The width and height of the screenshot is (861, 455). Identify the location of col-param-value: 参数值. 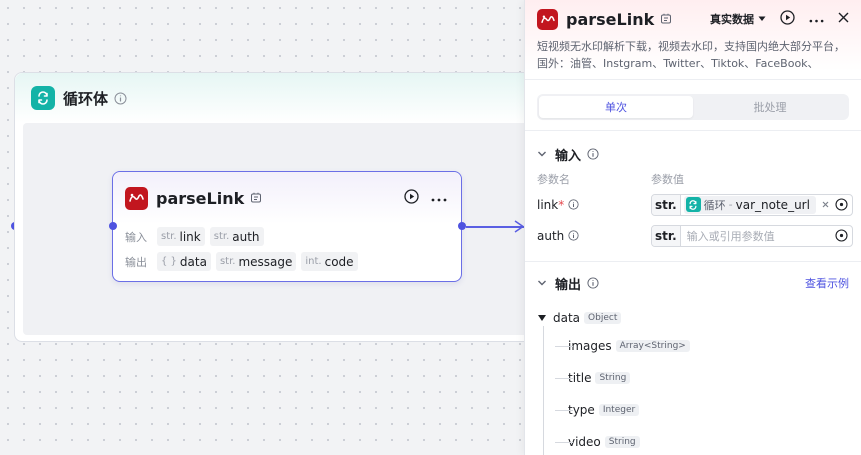
(667, 179).